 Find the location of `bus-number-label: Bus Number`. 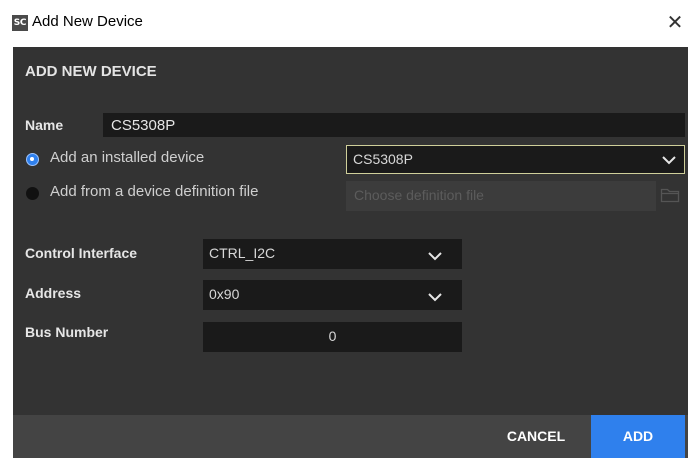

bus-number-label: Bus Number is located at coordinates (67, 332).